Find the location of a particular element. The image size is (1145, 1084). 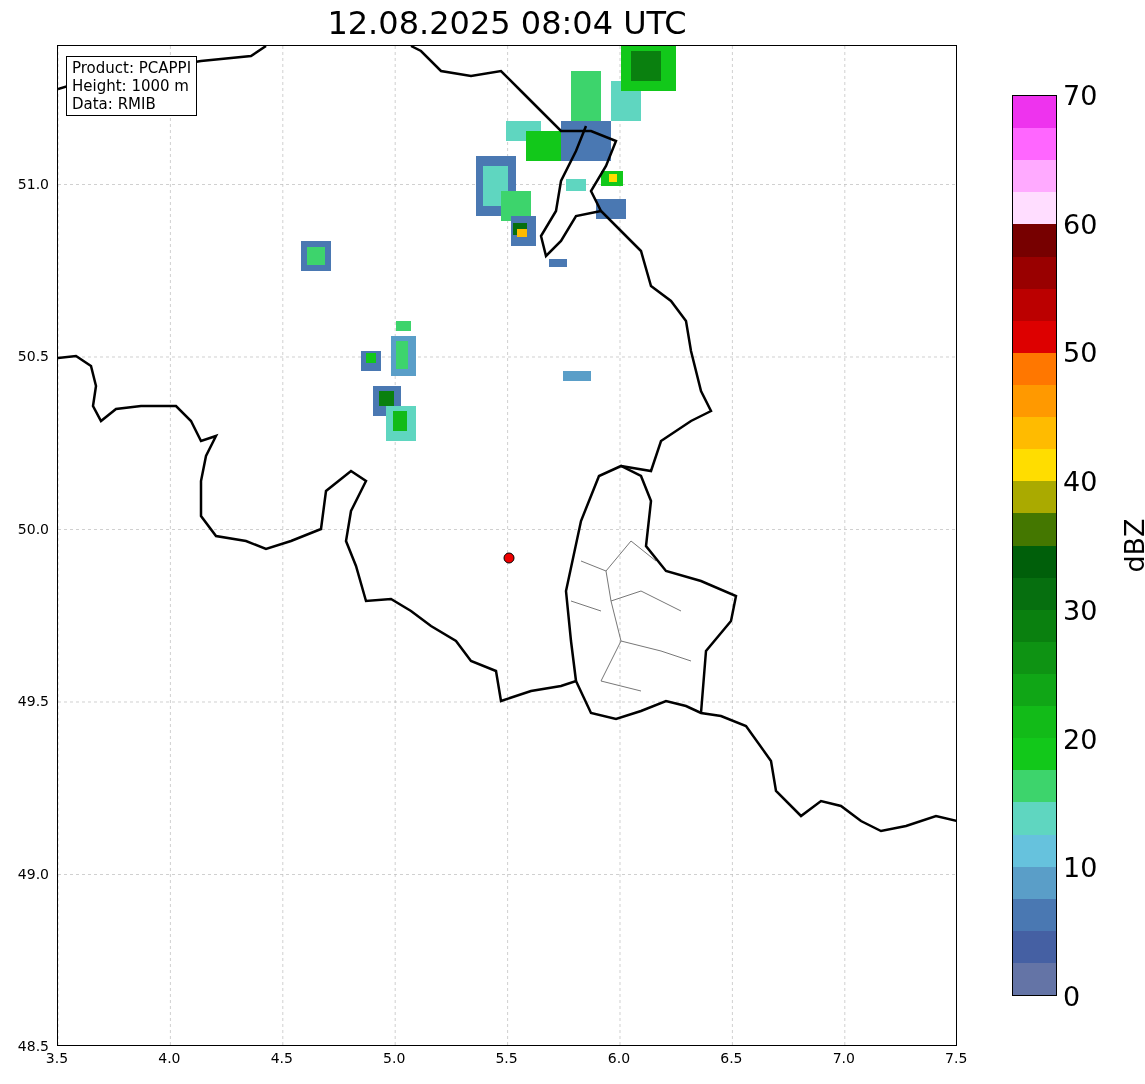

y-tick-label: 50.5 is located at coordinates (33, 356).